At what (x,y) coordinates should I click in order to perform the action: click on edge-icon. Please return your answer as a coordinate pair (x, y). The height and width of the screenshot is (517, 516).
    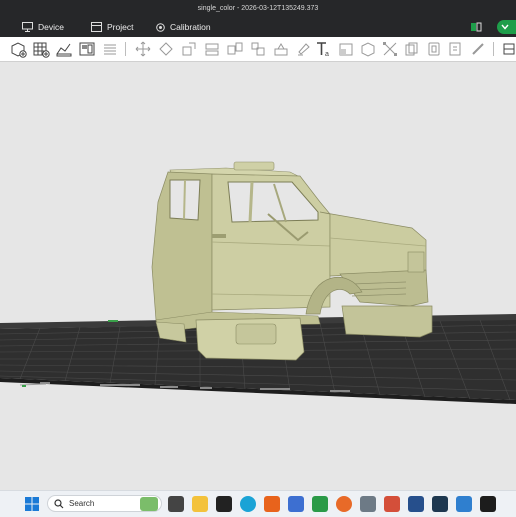
    Looking at the image, I should click on (248, 504).